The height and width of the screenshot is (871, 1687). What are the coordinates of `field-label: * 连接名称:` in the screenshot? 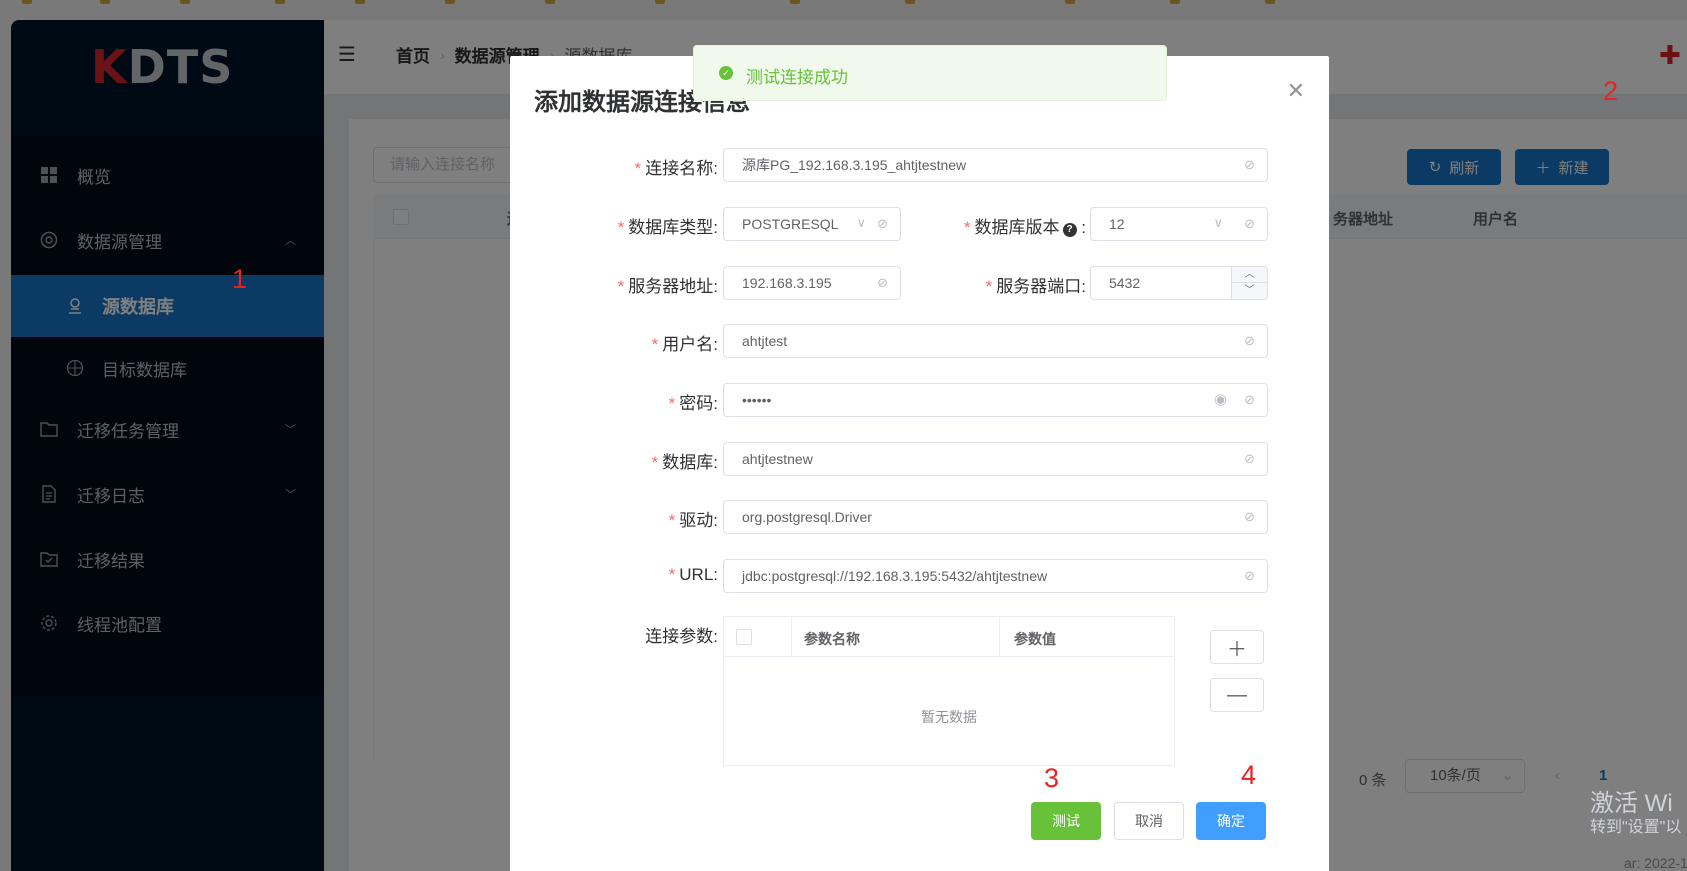 It's located at (676, 168).